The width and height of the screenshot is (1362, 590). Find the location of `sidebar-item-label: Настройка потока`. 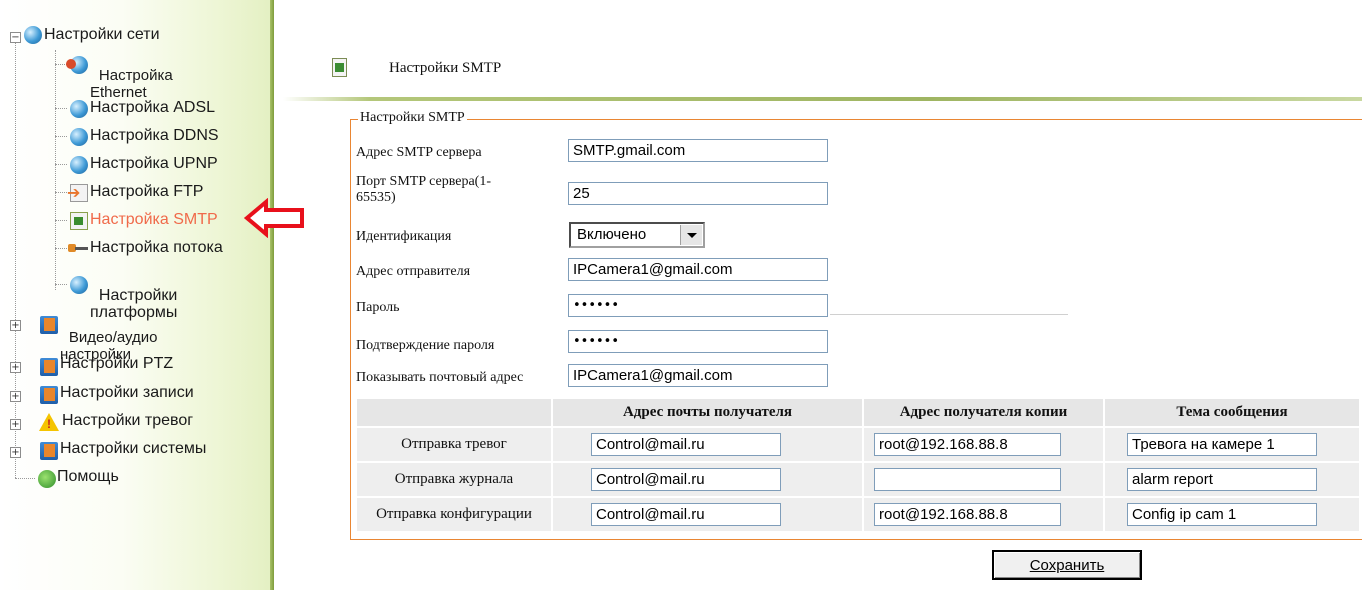

sidebar-item-label: Настройка потока is located at coordinates (156, 247).